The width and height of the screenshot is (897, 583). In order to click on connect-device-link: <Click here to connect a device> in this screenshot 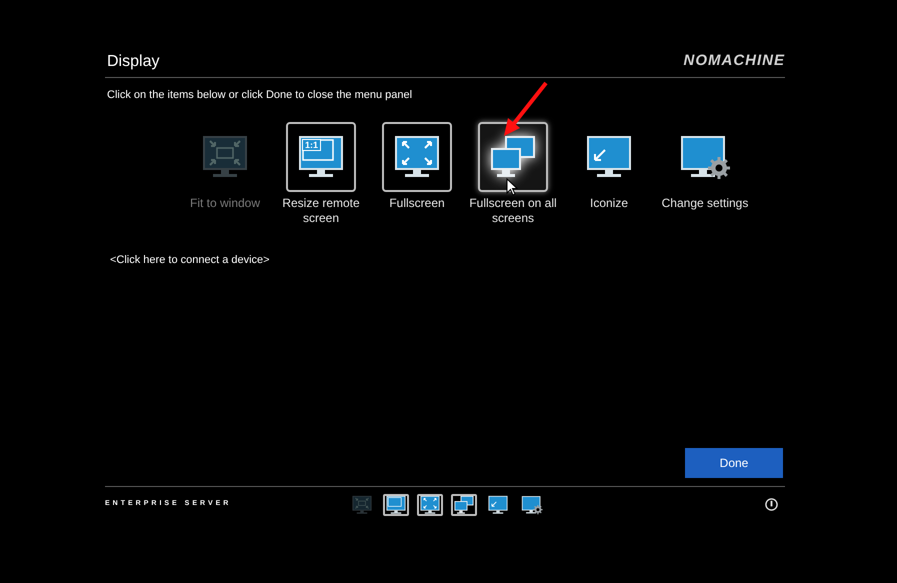, I will do `click(190, 260)`.